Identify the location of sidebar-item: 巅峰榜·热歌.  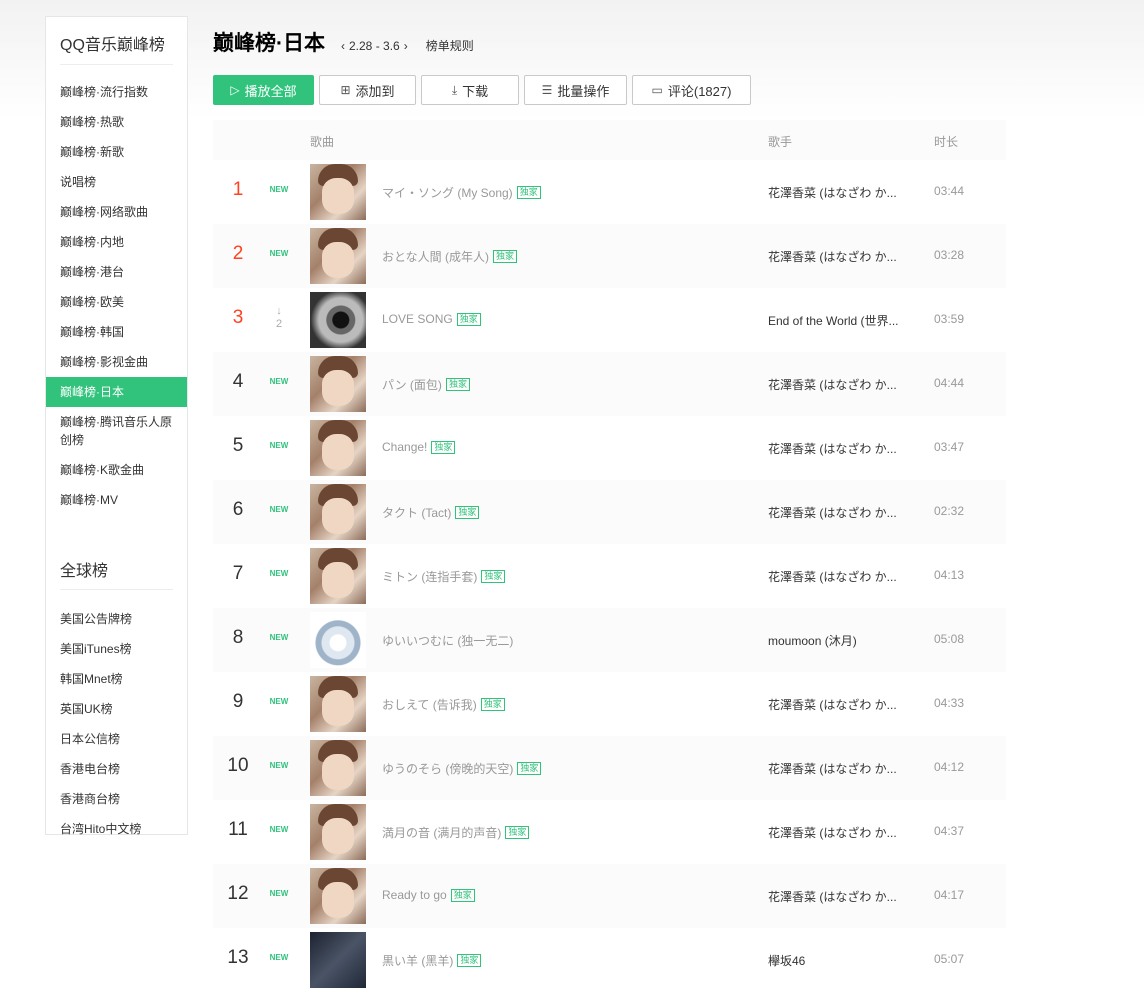
(116, 122).